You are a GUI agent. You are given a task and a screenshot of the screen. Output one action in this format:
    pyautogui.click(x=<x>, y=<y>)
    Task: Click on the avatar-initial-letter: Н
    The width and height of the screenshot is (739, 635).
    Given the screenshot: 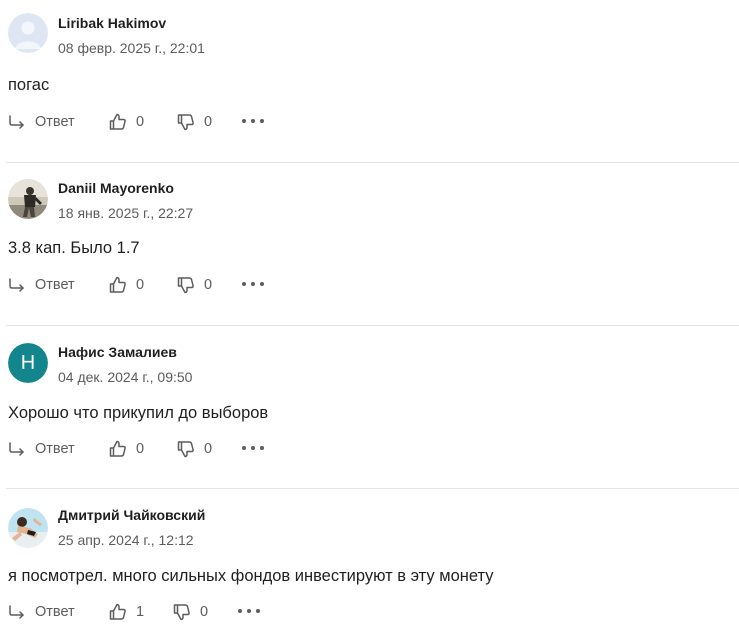 What is the action you would take?
    pyautogui.click(x=28, y=363)
    